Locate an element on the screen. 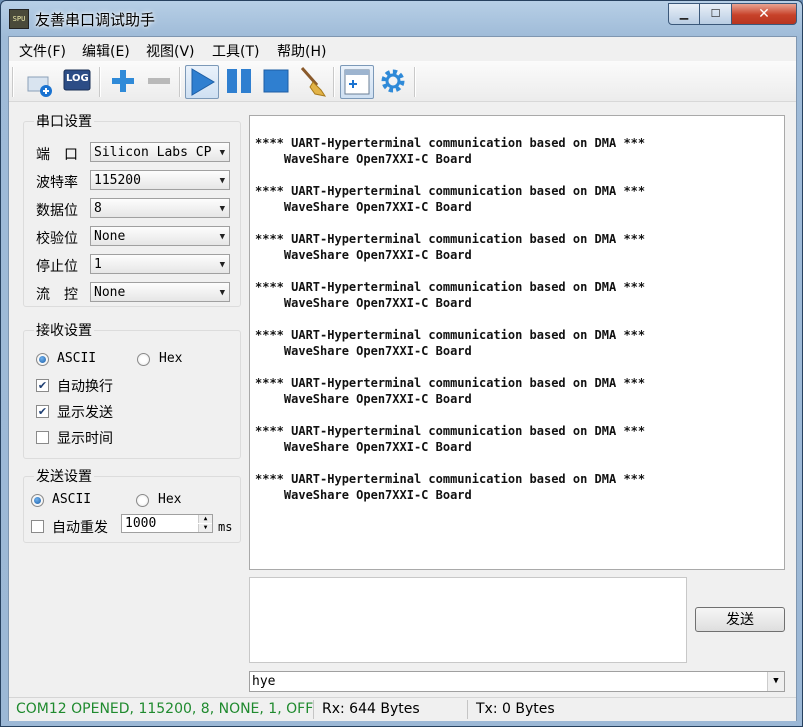 The width and height of the screenshot is (803, 727). show-send-checkbox: ✔ is located at coordinates (42, 411).